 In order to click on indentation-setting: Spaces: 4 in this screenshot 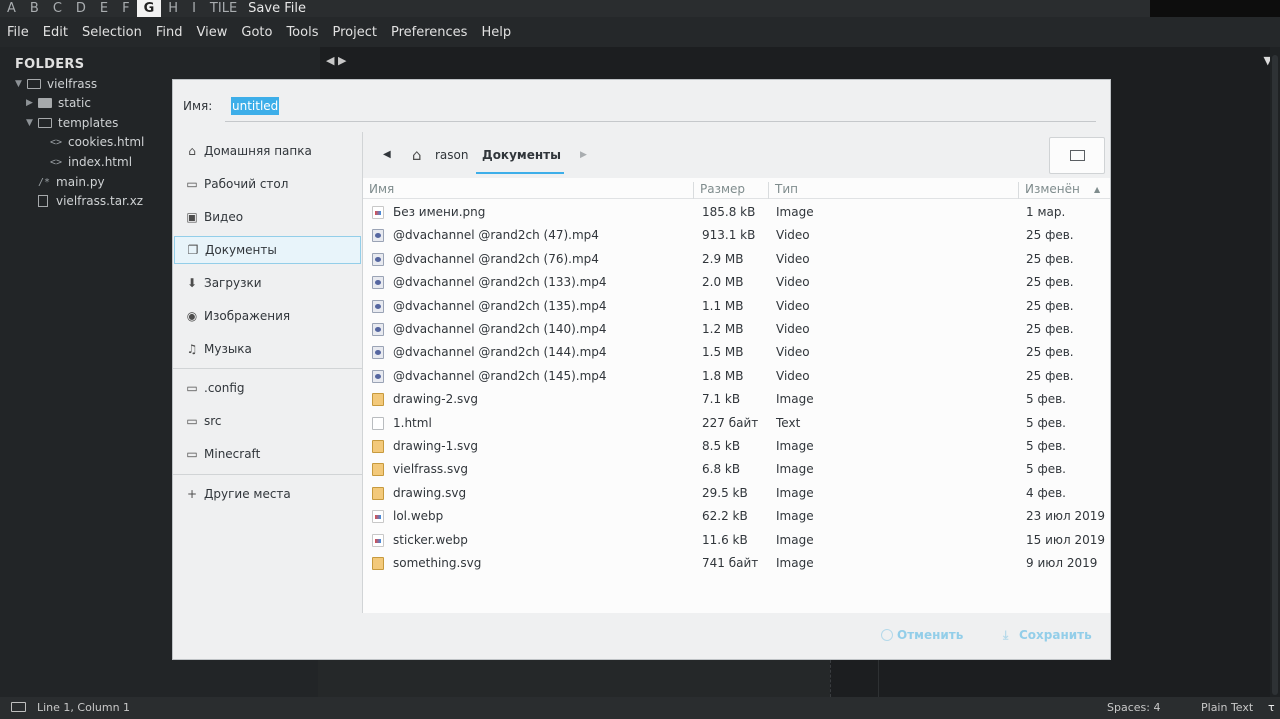, I will do `click(1133, 707)`.